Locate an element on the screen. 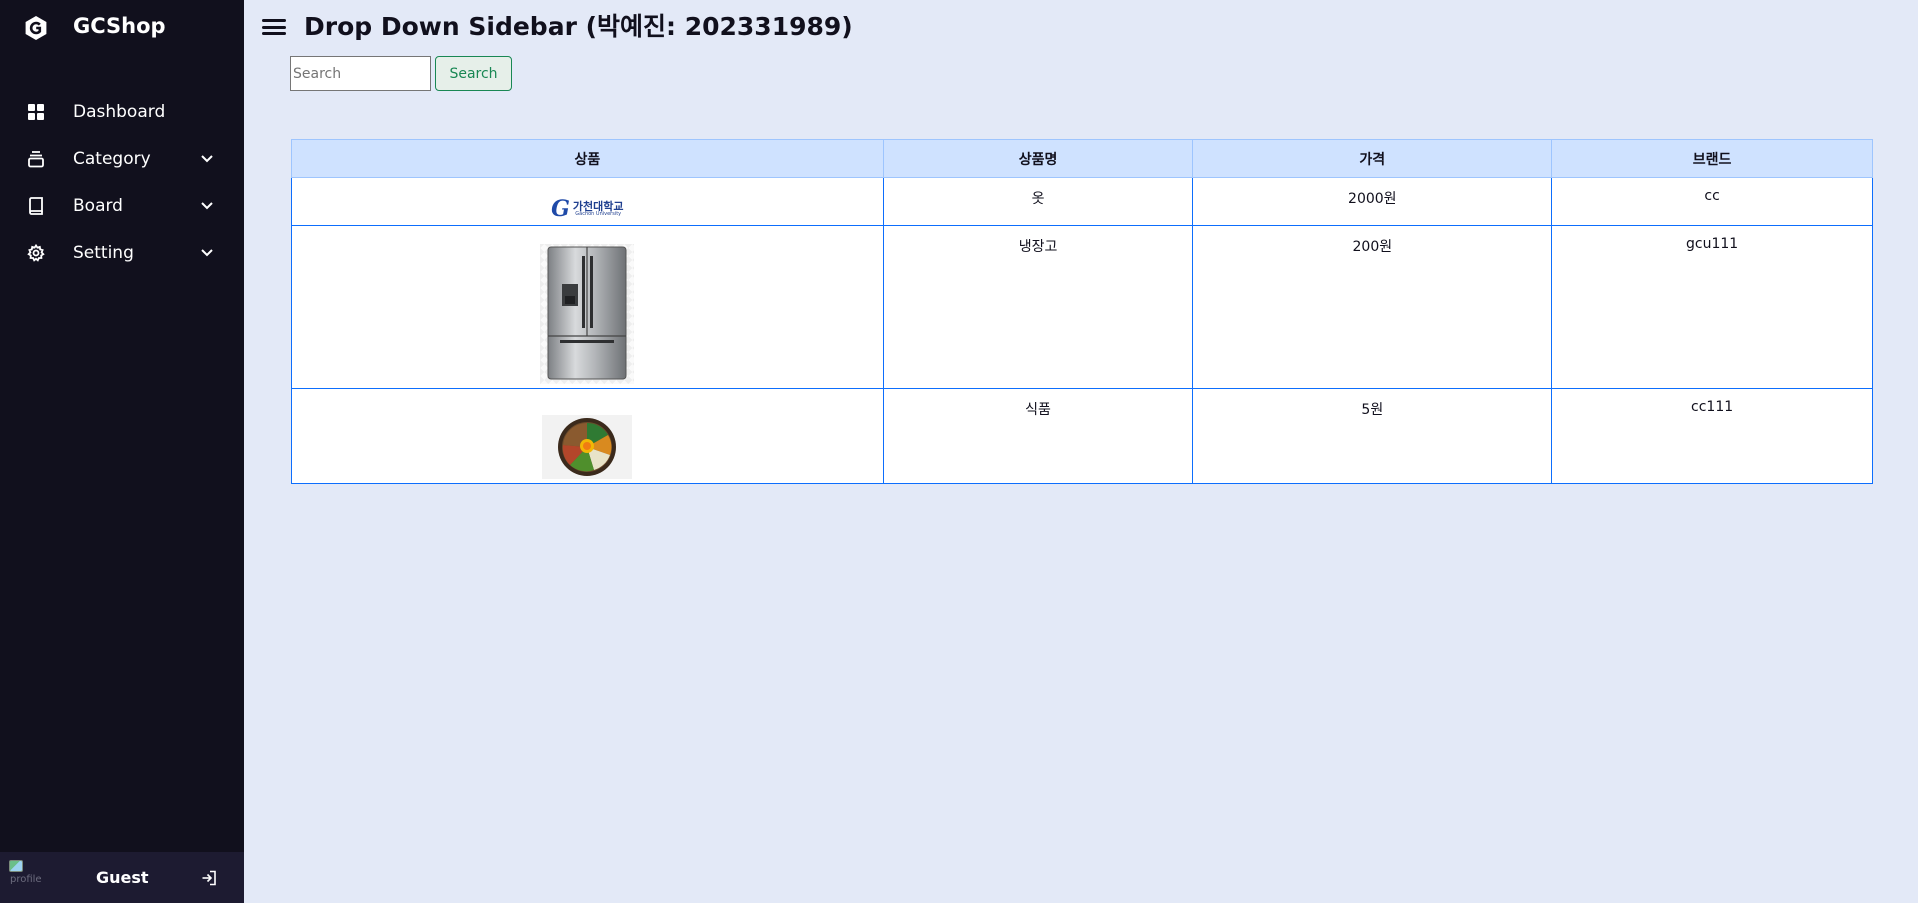  logo-text-en: Gachon University is located at coordinates (598, 214).